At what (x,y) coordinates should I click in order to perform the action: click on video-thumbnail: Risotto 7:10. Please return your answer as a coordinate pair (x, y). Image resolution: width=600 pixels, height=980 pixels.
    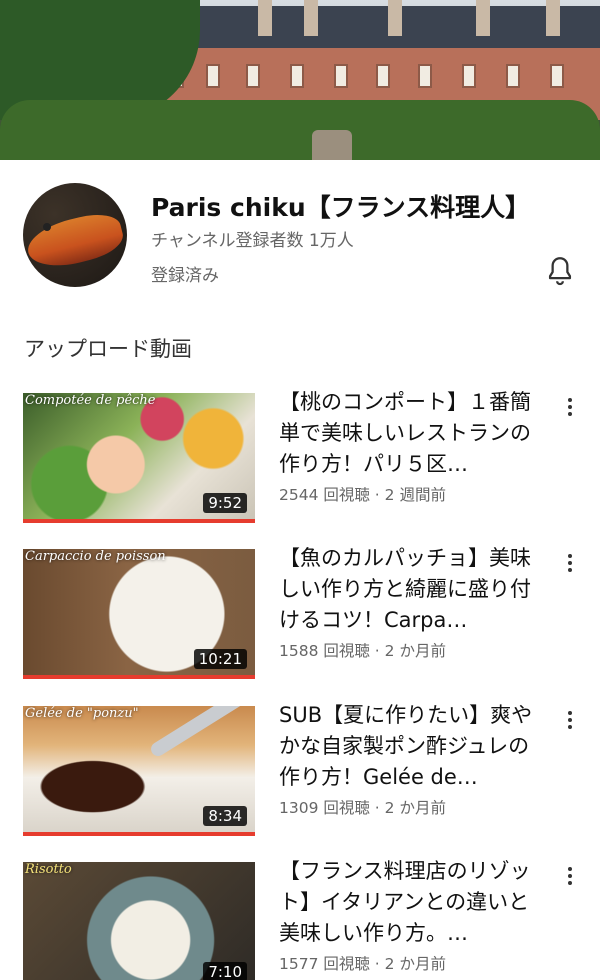
    Looking at the image, I should click on (139, 921).